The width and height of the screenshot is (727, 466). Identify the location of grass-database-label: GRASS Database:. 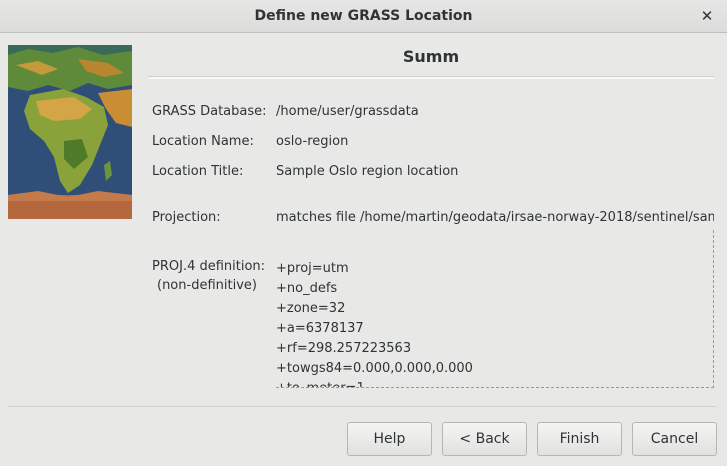
(209, 111).